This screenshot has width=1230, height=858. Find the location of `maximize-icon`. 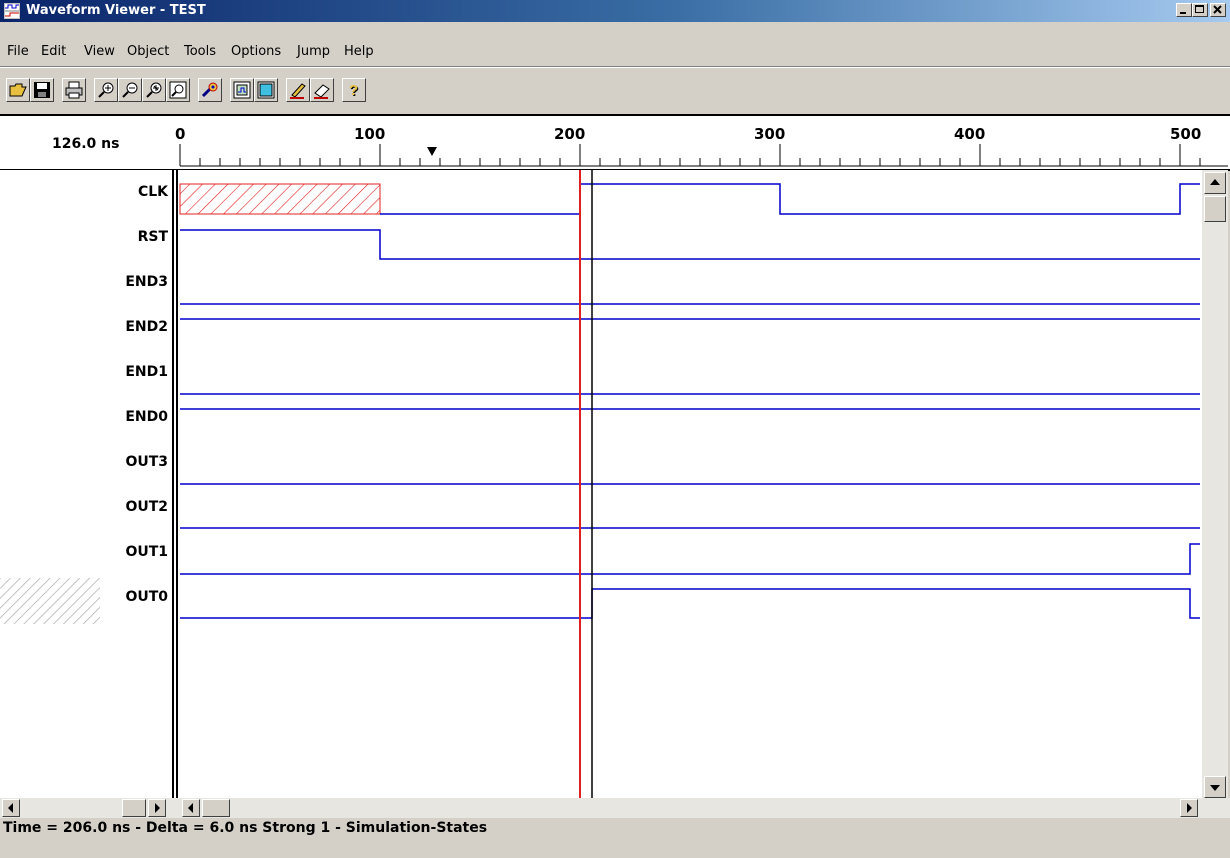

maximize-icon is located at coordinates (1199, 9).